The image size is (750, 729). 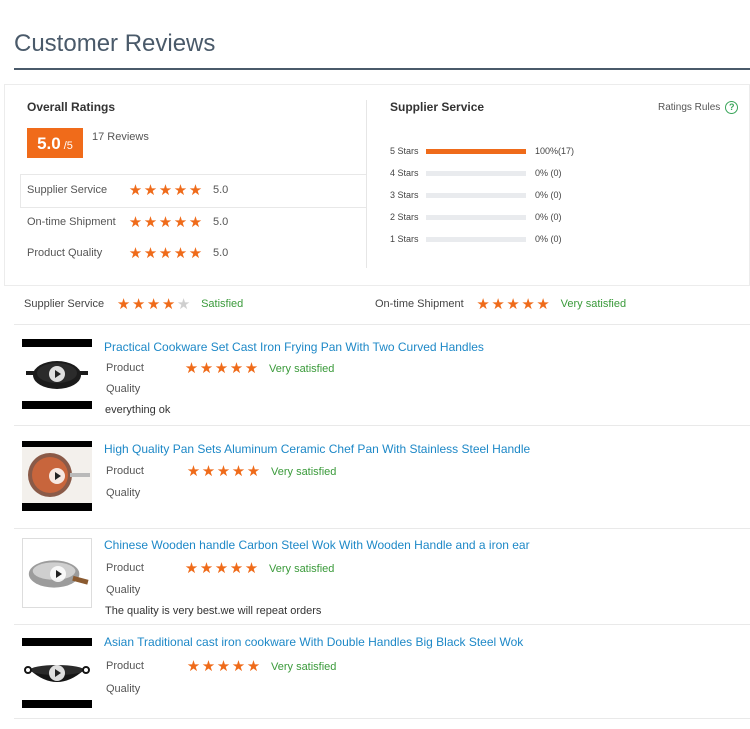 What do you see at coordinates (138, 410) in the screenshot?
I see `review-comment: everything ok` at bounding box center [138, 410].